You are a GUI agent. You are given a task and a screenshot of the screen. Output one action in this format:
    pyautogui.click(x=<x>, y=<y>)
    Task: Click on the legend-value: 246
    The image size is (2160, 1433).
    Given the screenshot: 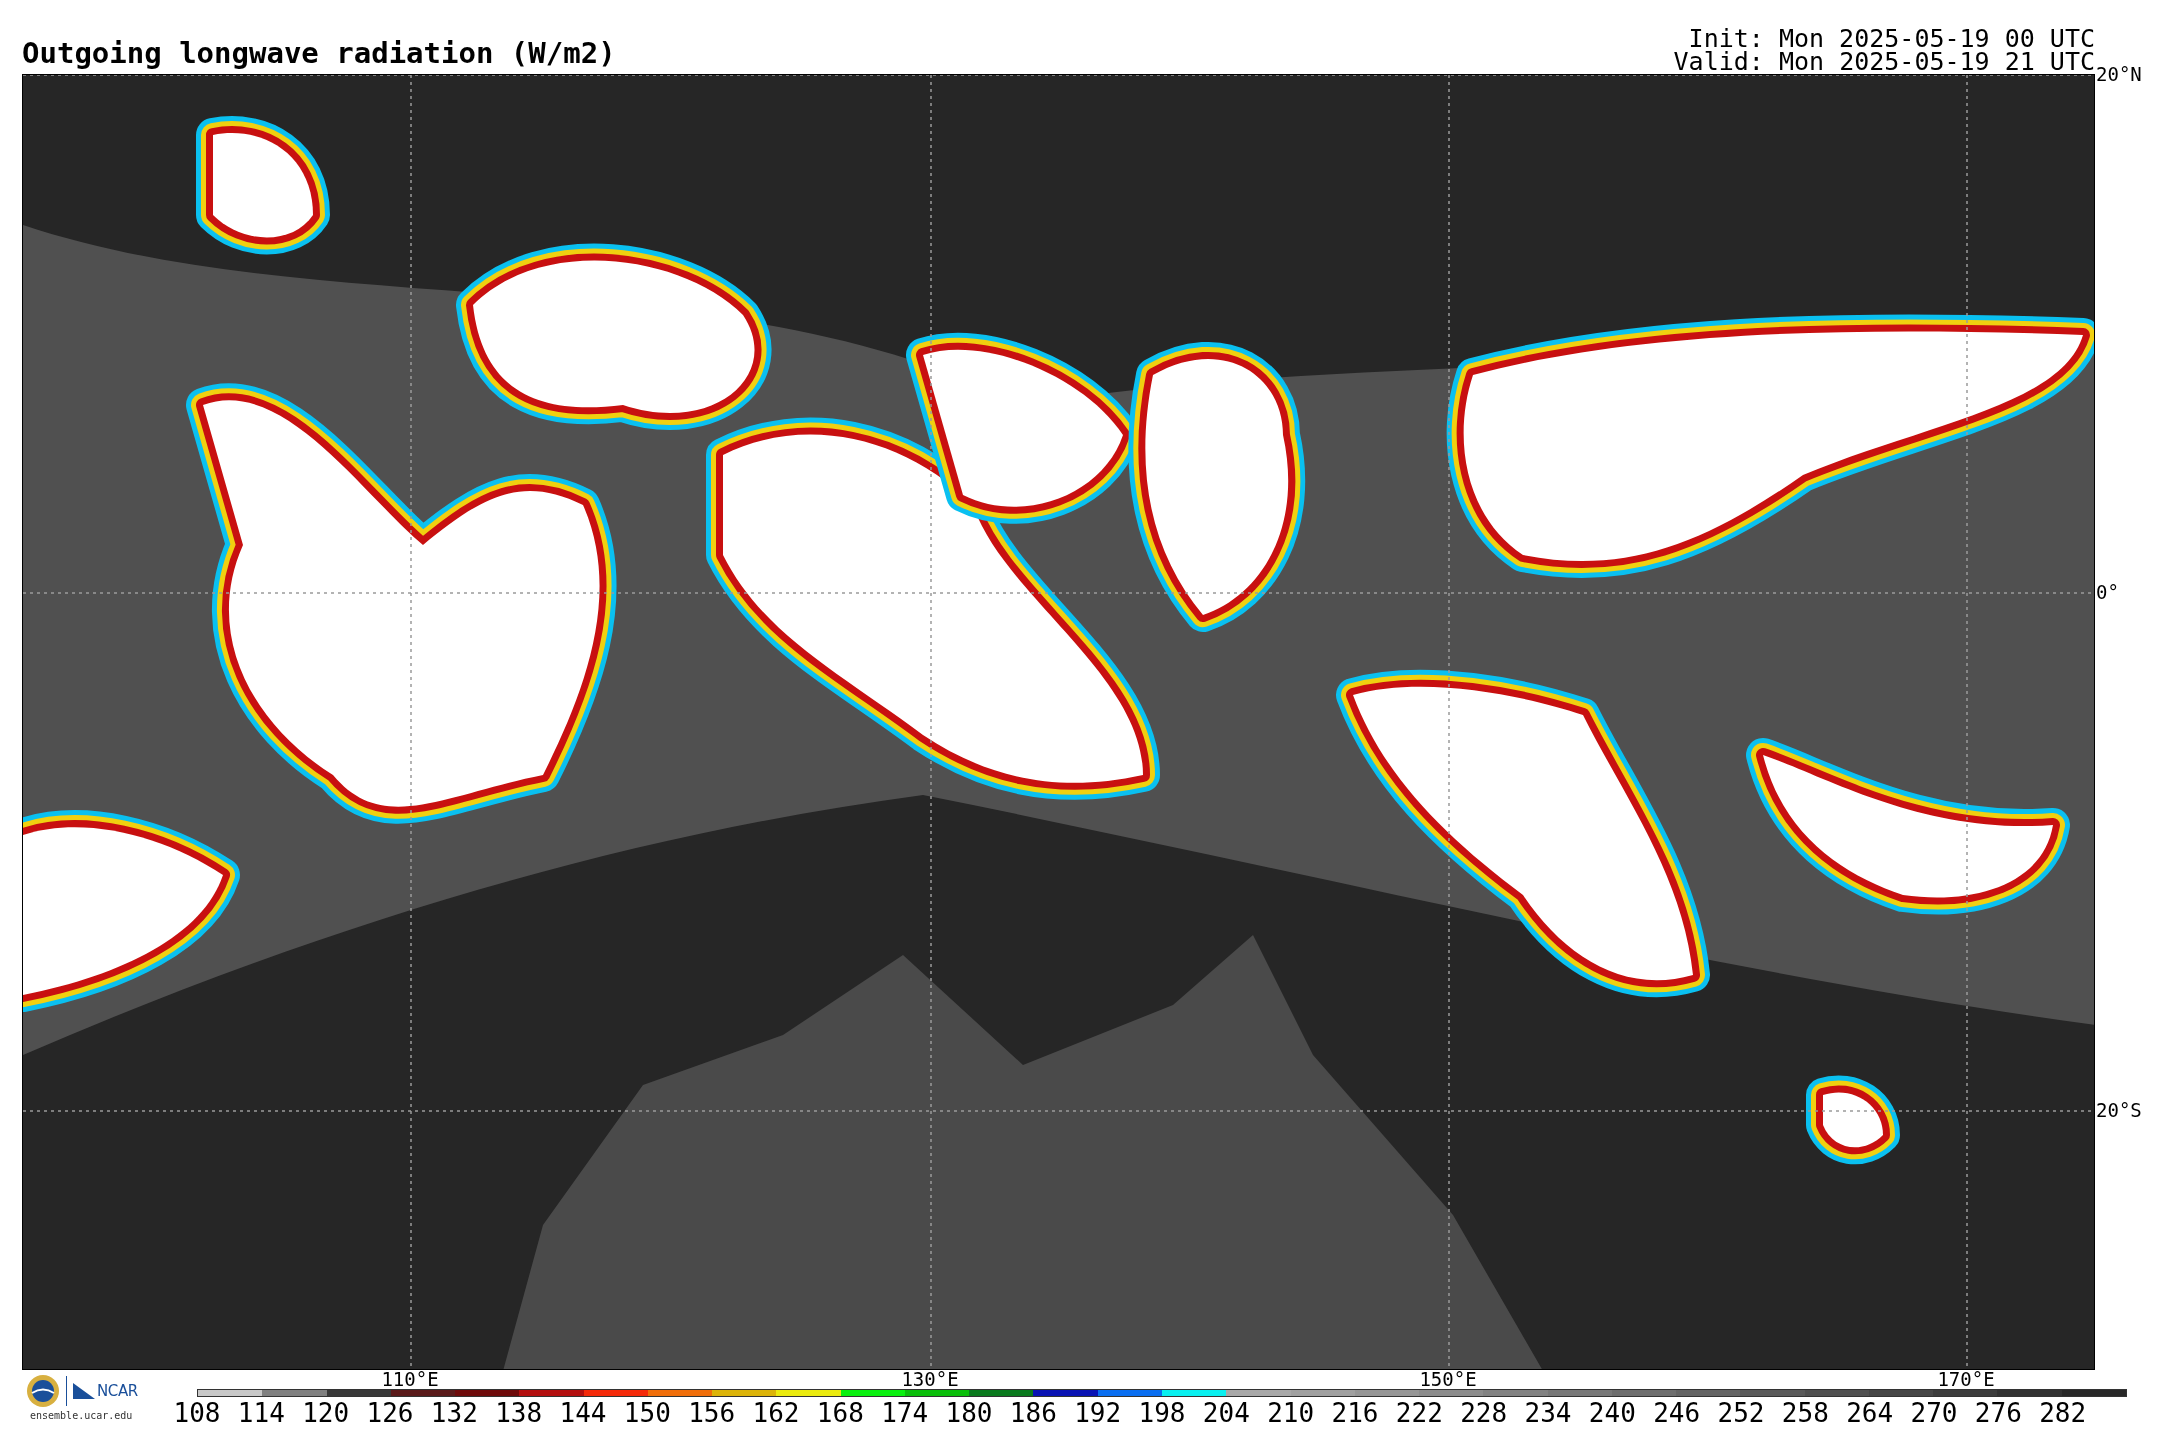 What is the action you would take?
    pyautogui.click(x=1677, y=1413)
    